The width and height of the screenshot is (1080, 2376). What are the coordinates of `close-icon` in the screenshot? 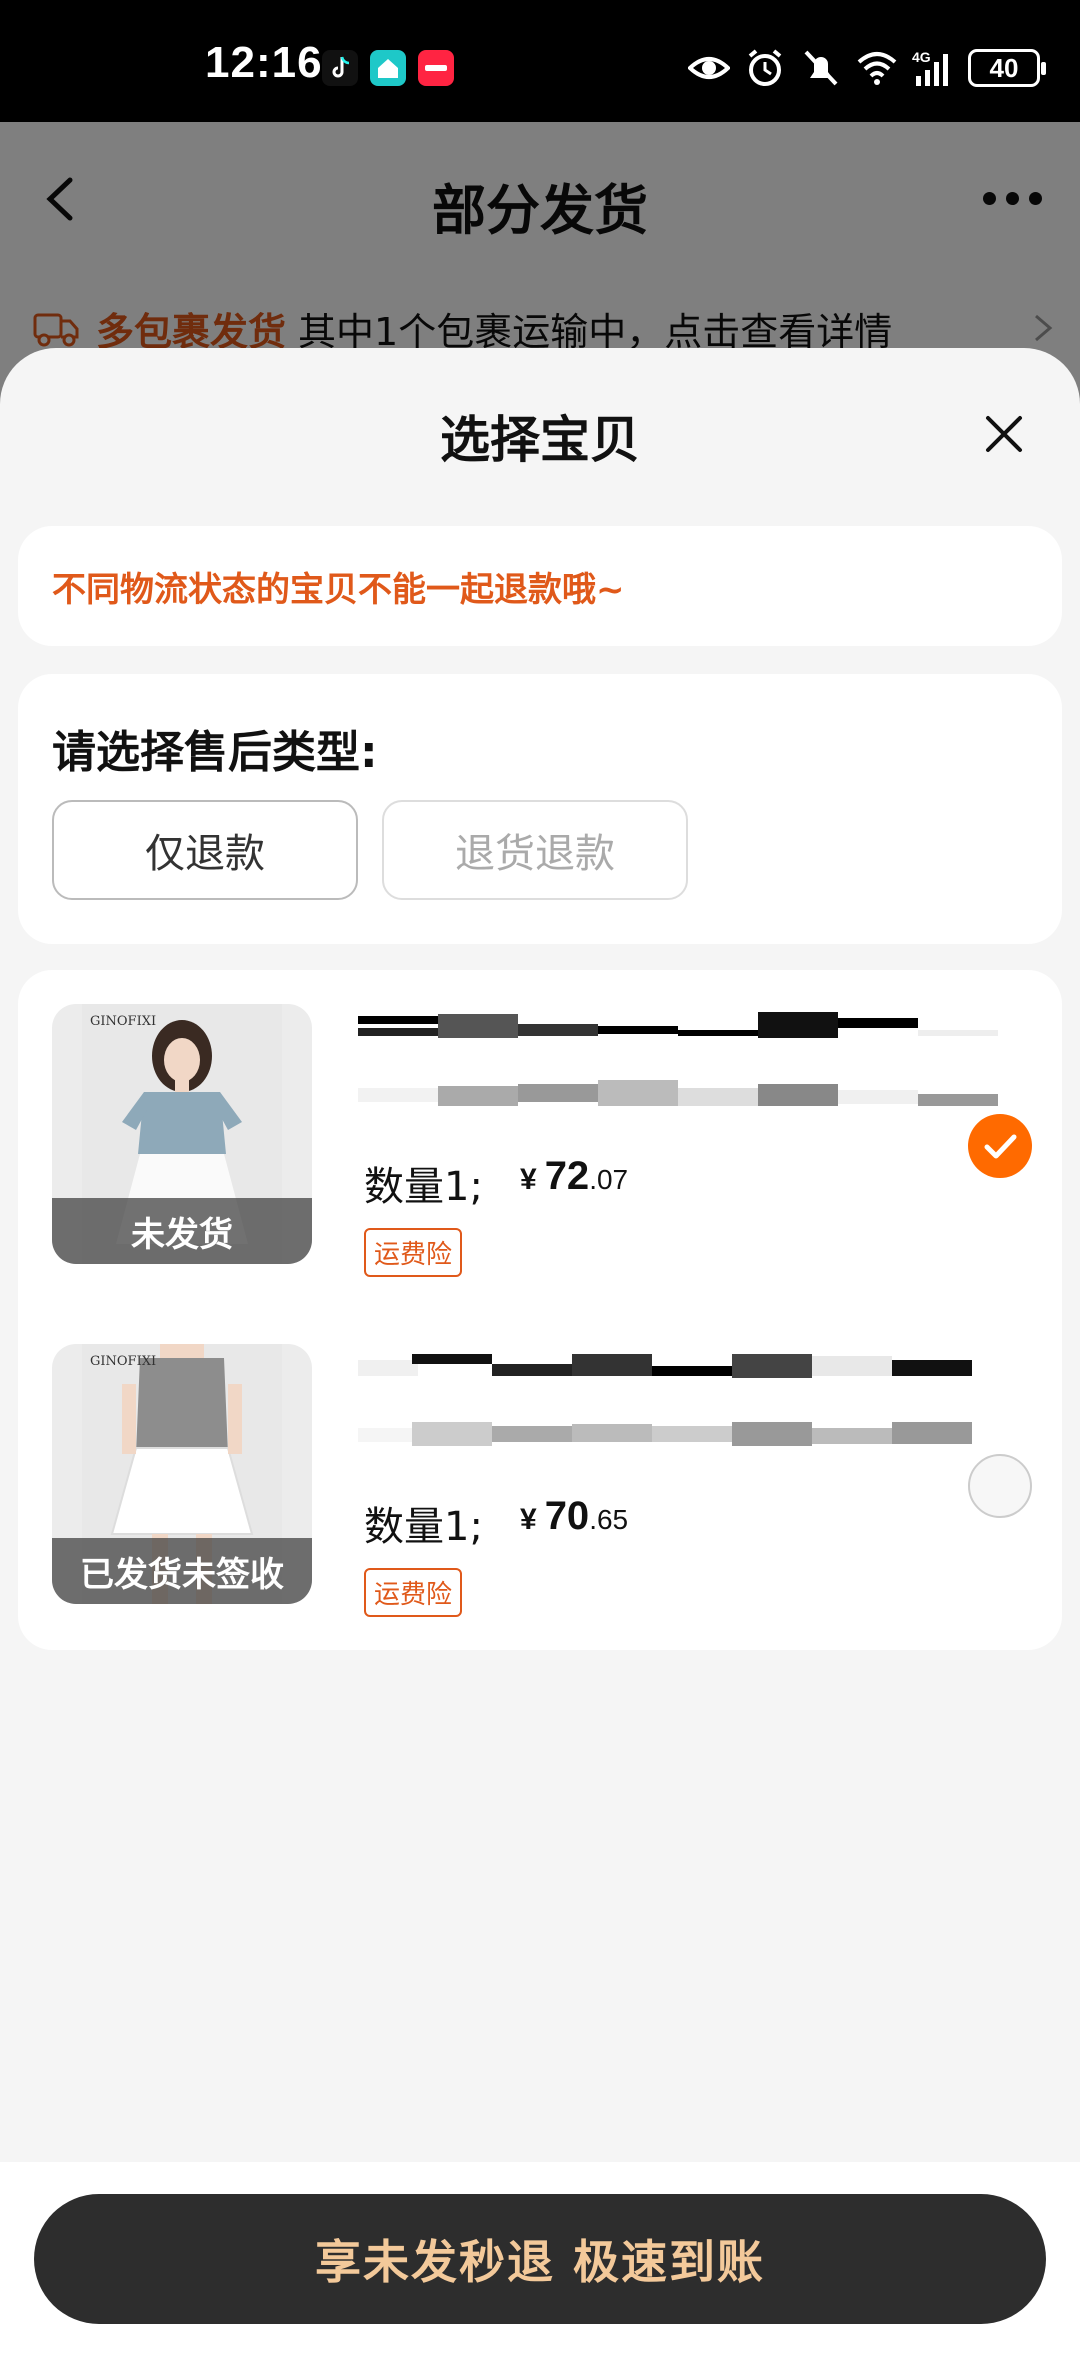 It's located at (1004, 434).